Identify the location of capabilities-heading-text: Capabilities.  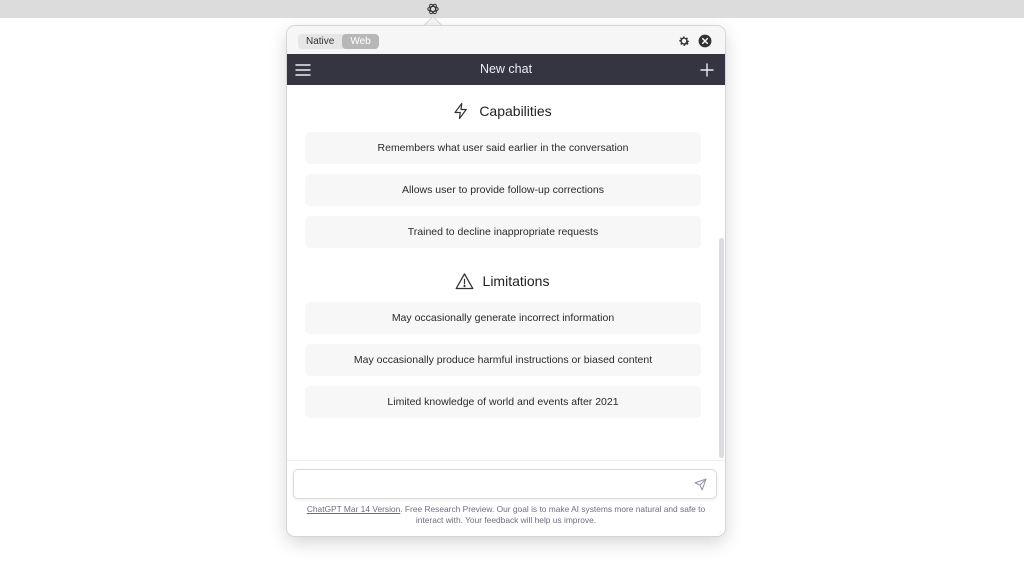
(515, 111).